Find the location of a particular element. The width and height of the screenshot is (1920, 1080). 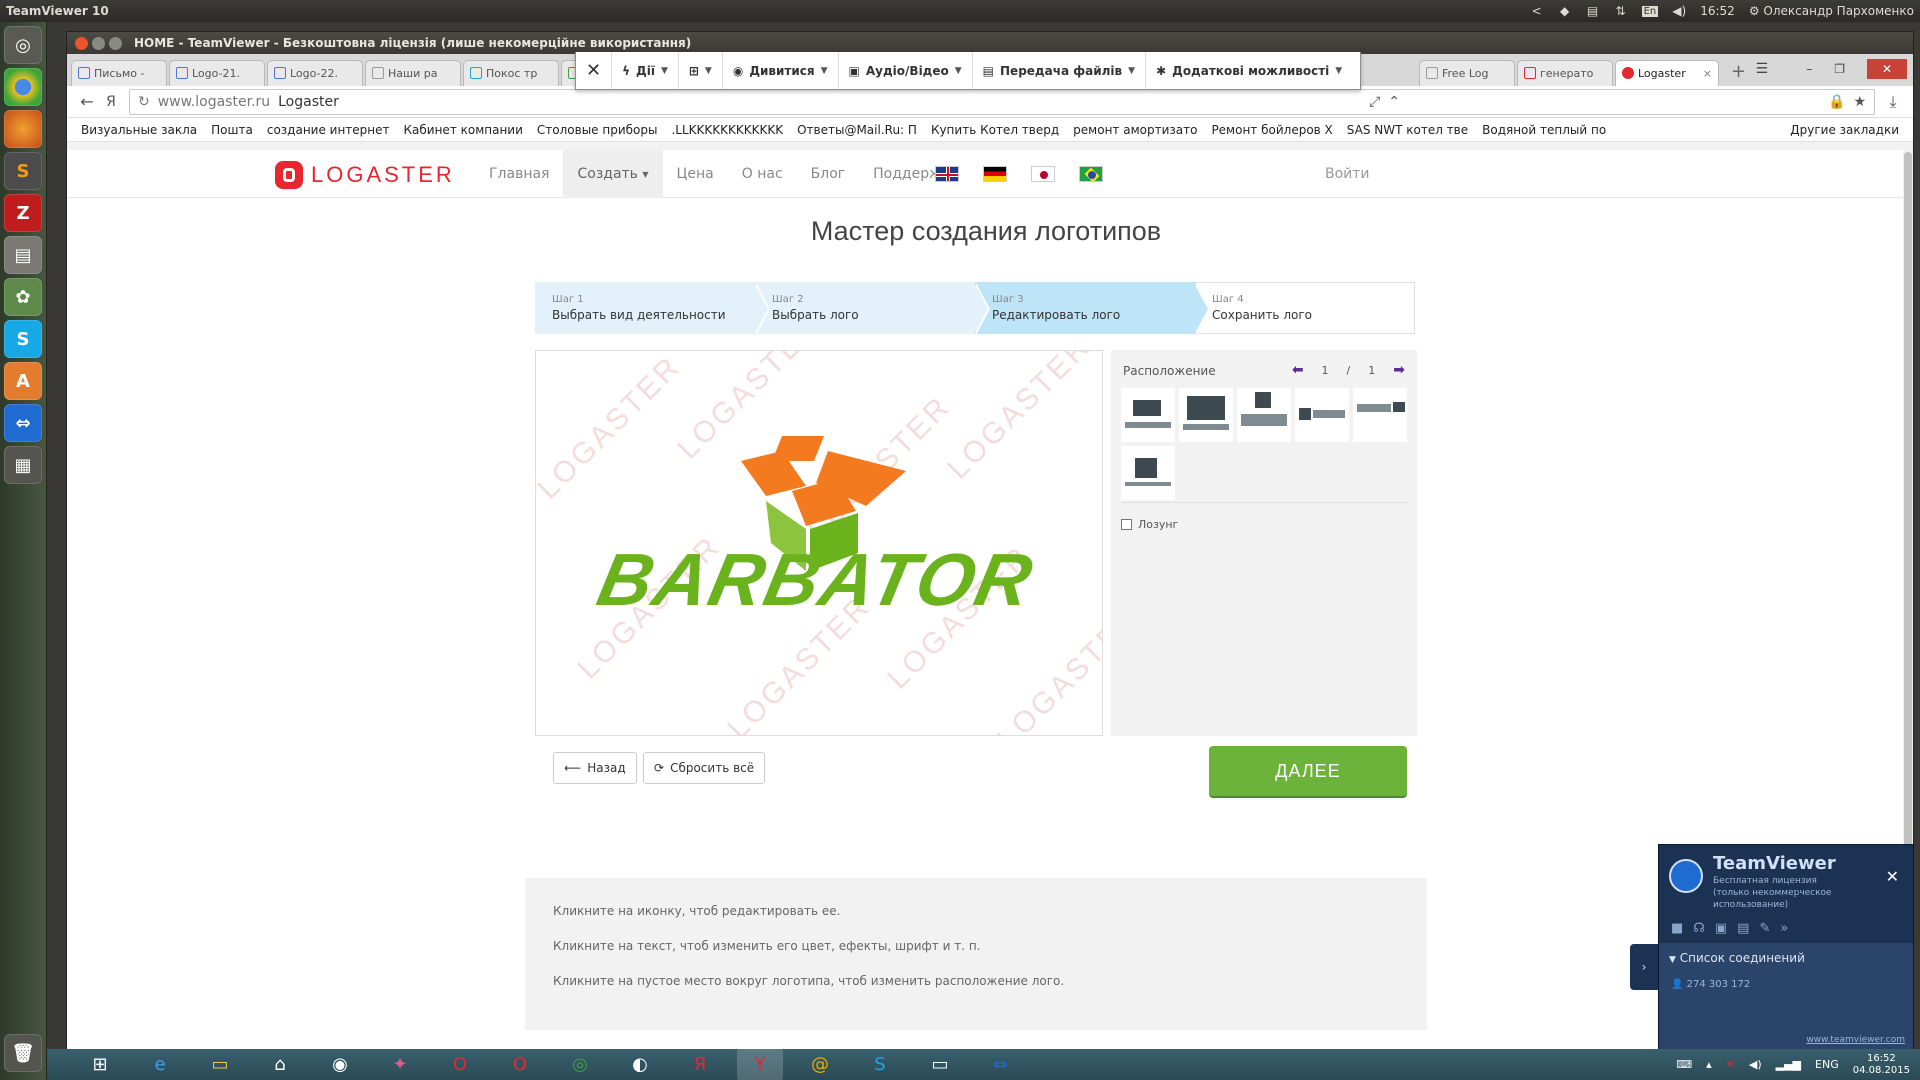

layout-option-icon-right is located at coordinates (1380, 415).